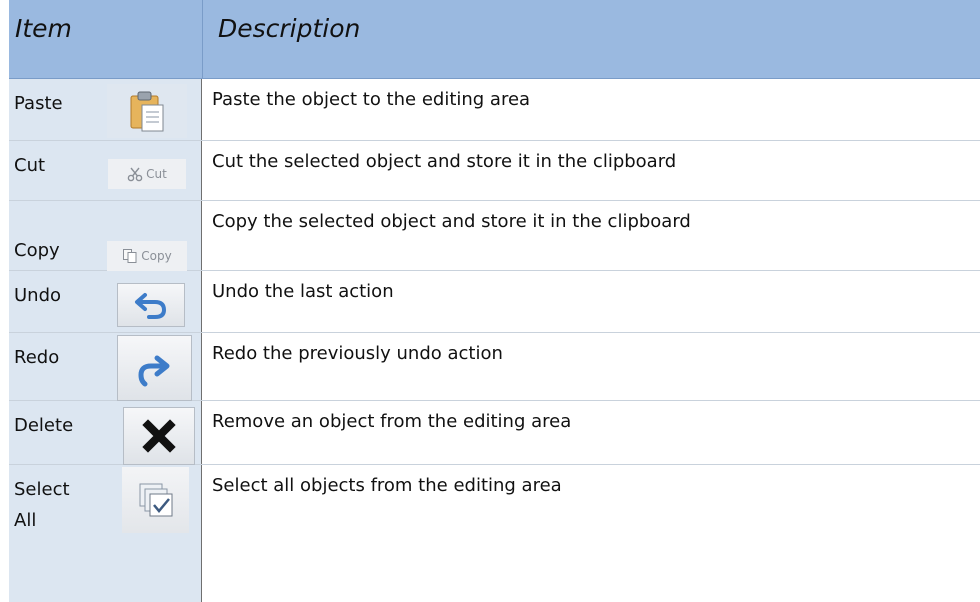 The height and width of the screenshot is (602, 980). What do you see at coordinates (37, 357) in the screenshot?
I see `item-label: Redo` at bounding box center [37, 357].